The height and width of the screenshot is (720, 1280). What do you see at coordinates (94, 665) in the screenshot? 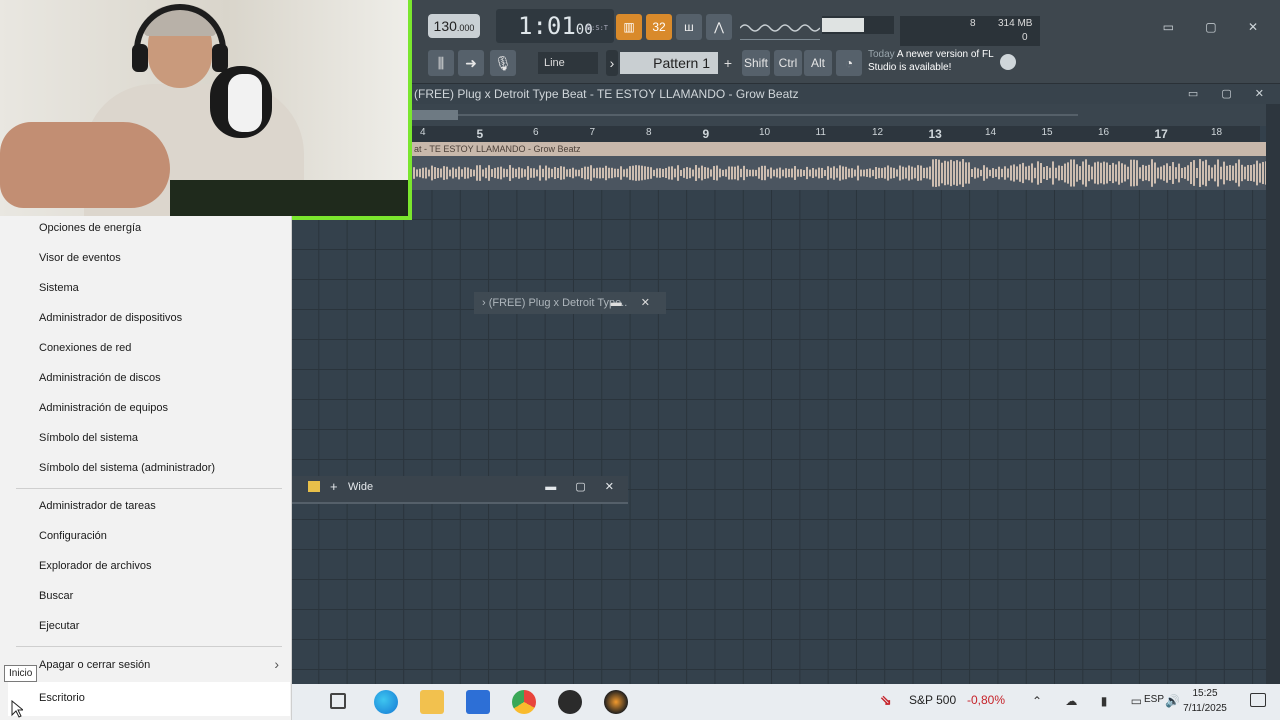
I see `winx-shutdown: Apagar o cerrar sesión` at bounding box center [94, 665].